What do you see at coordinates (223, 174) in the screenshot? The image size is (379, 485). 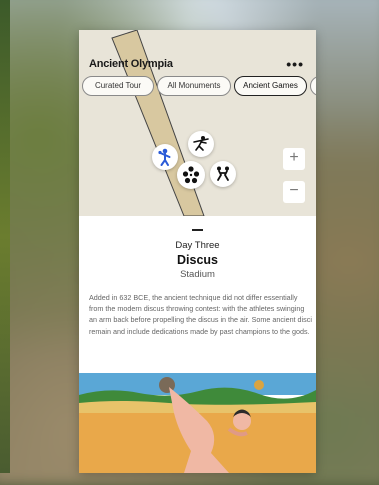 I see `wrestling-icon` at bounding box center [223, 174].